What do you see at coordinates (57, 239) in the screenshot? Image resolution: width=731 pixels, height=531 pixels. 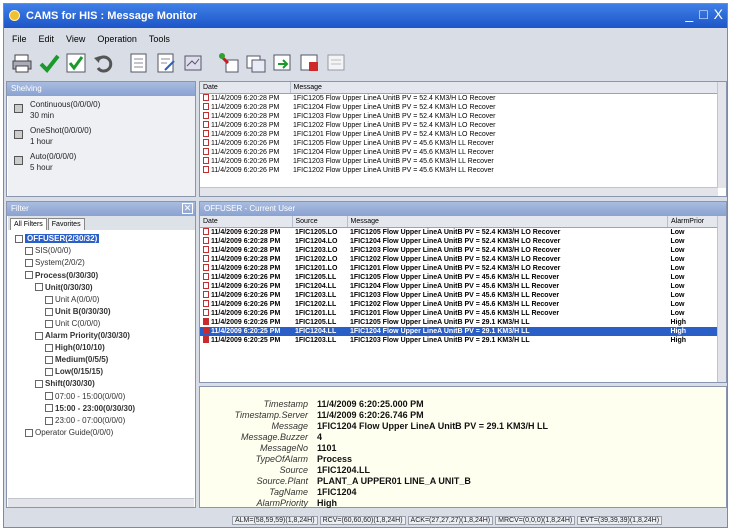 I see `tree-node: OFFUSER(2/30/32)` at bounding box center [57, 239].